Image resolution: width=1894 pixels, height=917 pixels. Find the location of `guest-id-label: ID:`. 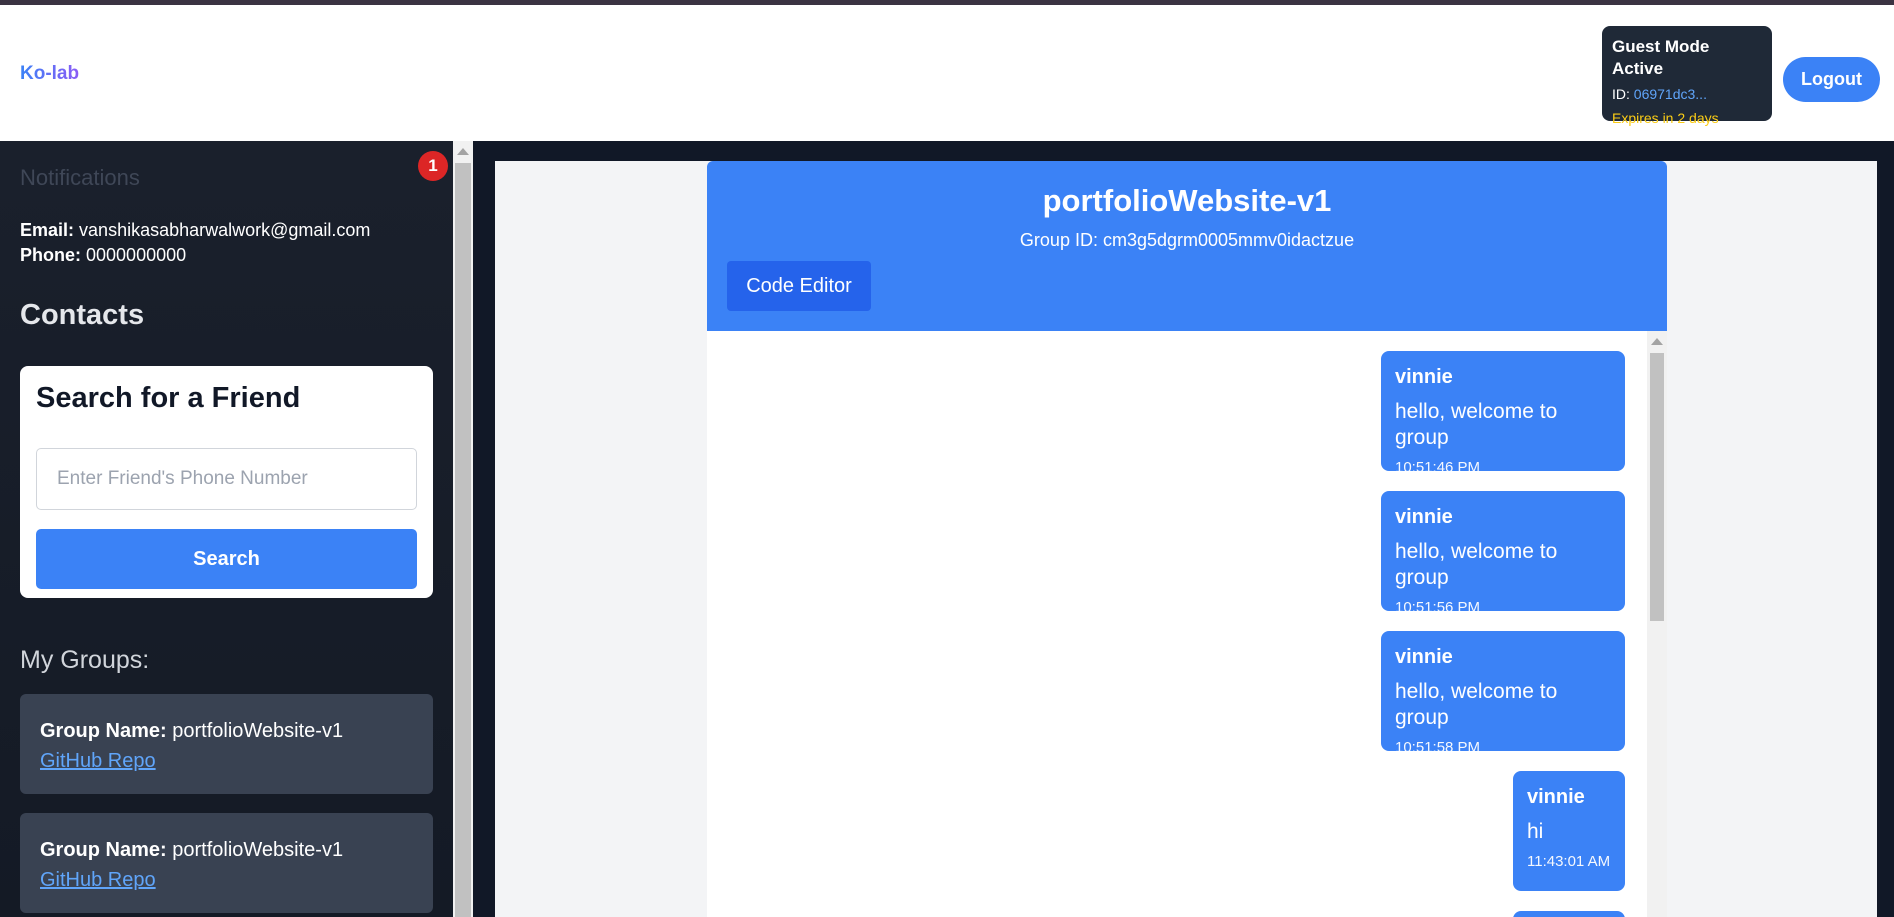

guest-id-label: ID: is located at coordinates (1621, 94).